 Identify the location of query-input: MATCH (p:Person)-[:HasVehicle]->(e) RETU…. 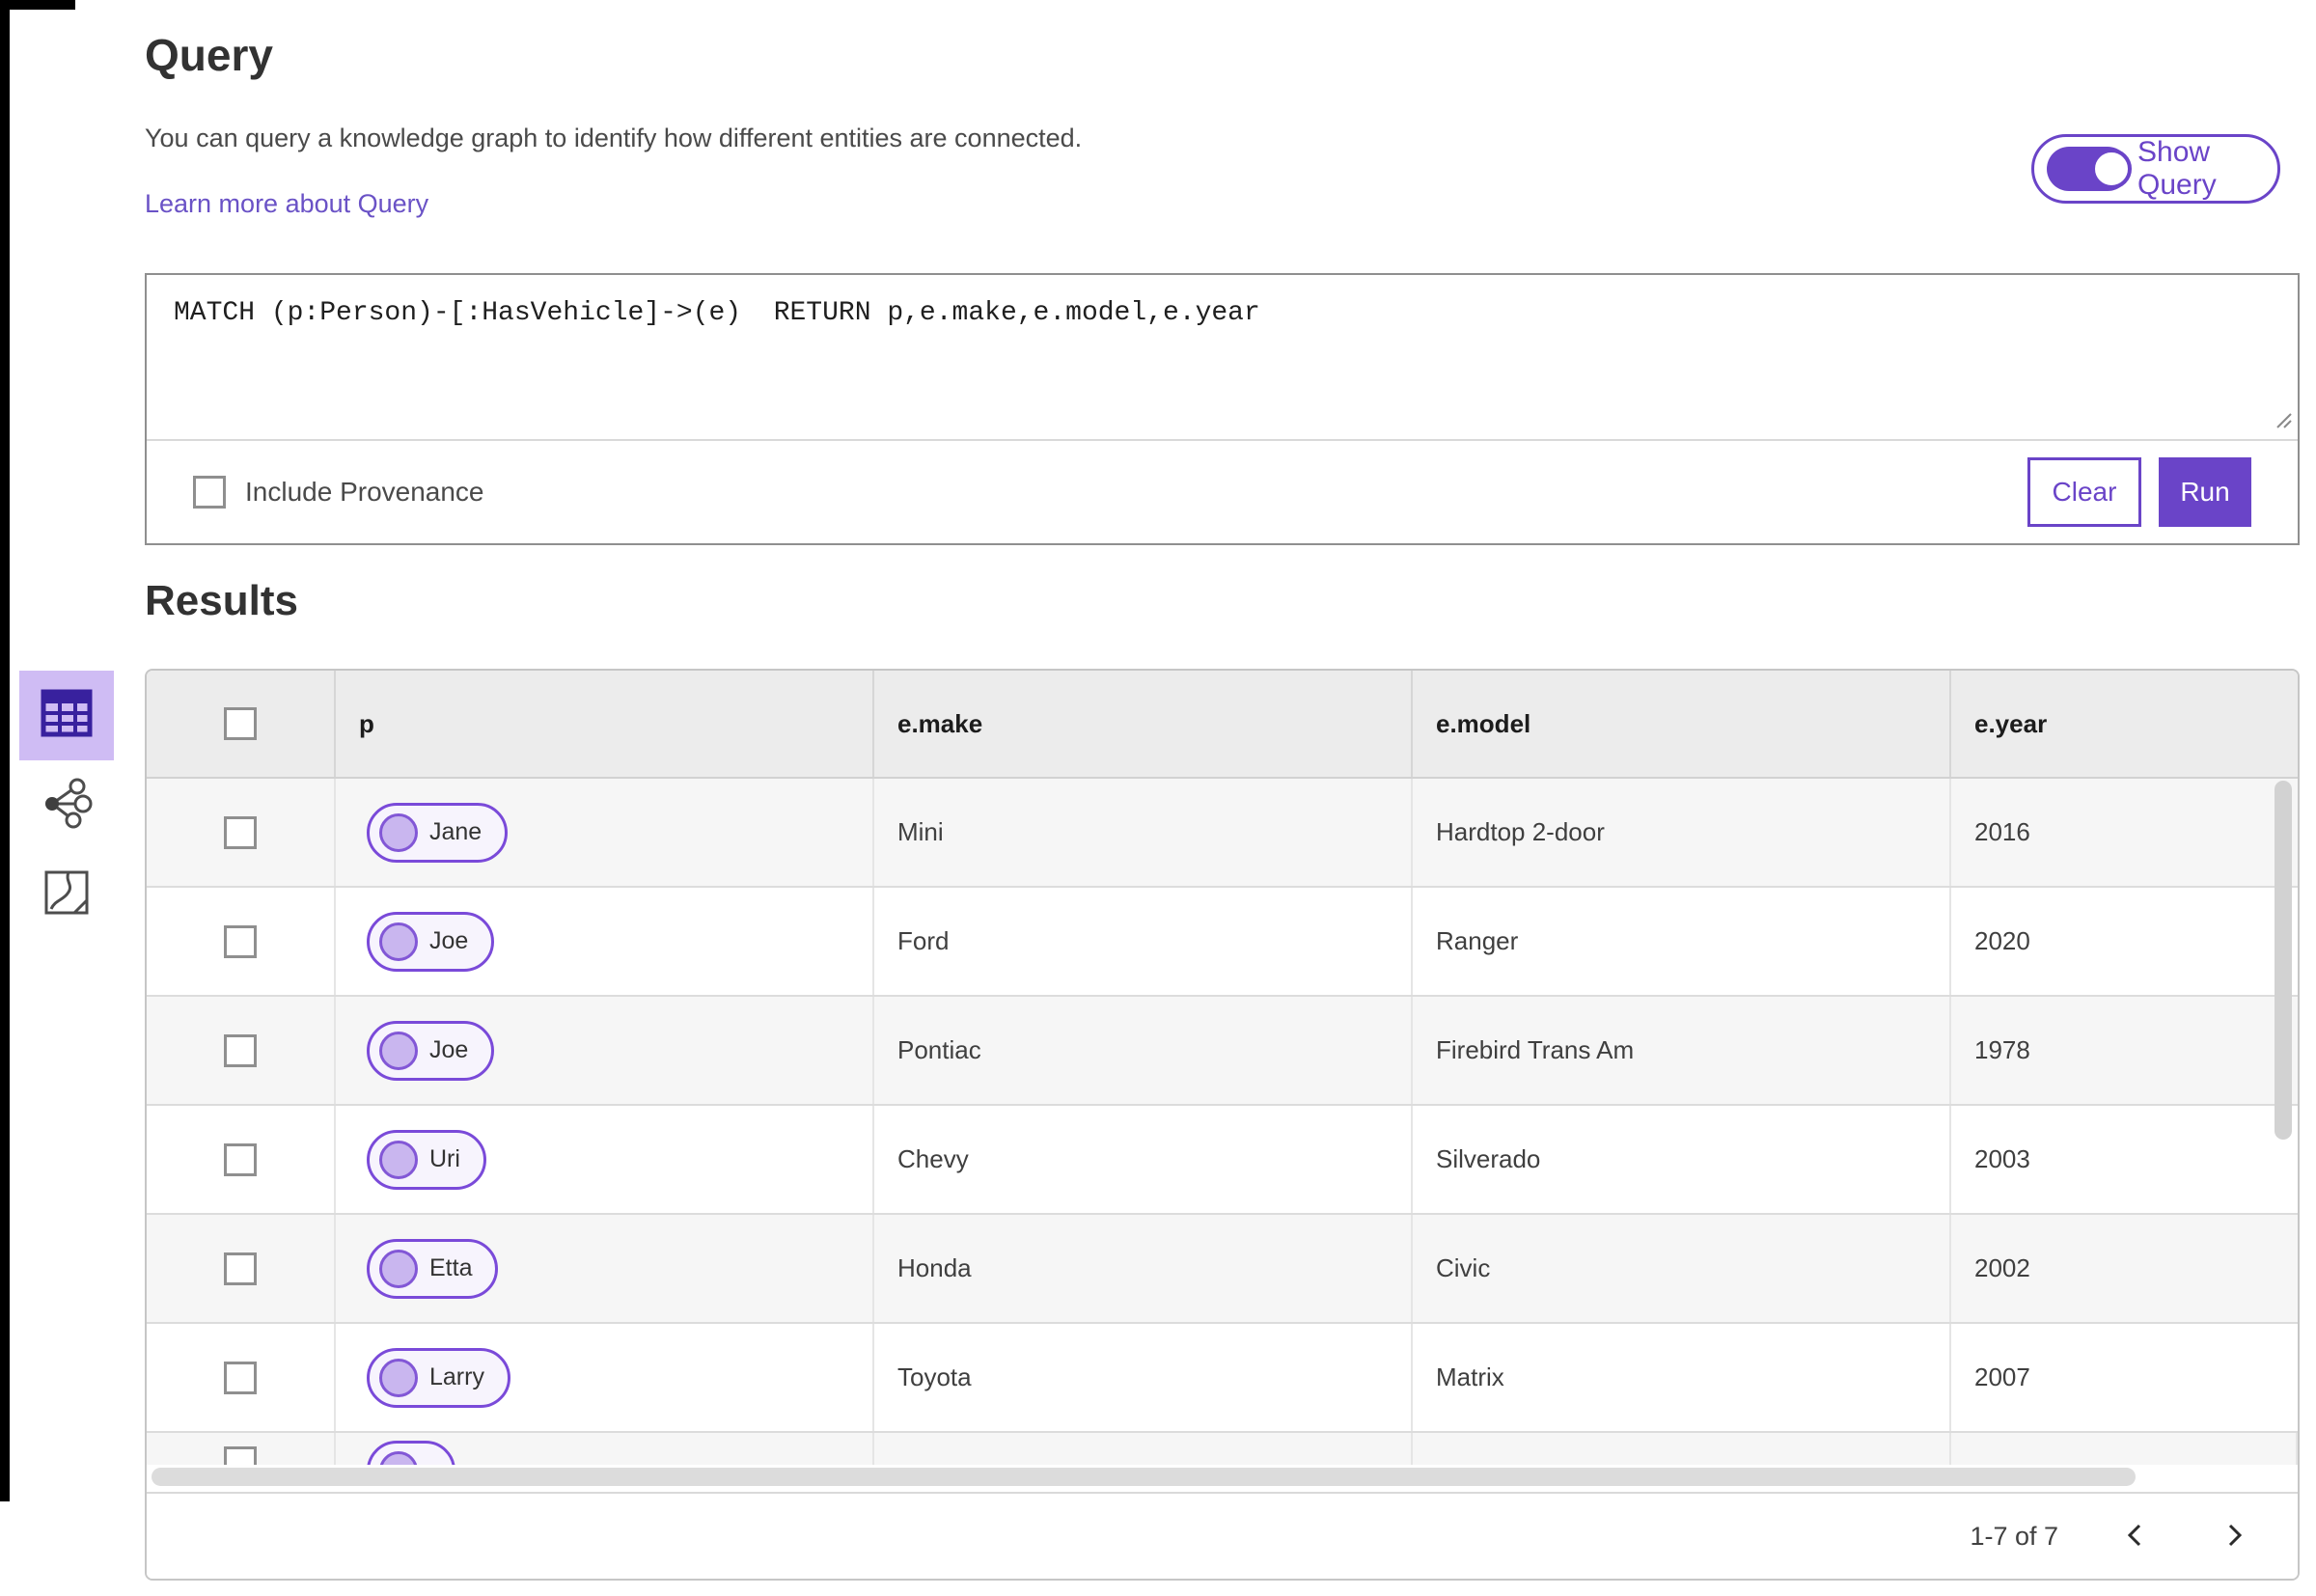
(1222, 358).